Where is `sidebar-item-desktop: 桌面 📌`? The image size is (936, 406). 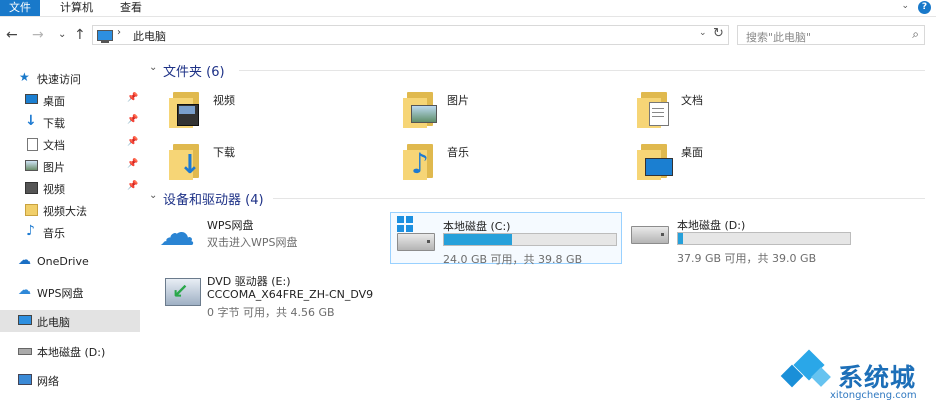 sidebar-item-desktop: 桌面 📌 is located at coordinates (70, 100).